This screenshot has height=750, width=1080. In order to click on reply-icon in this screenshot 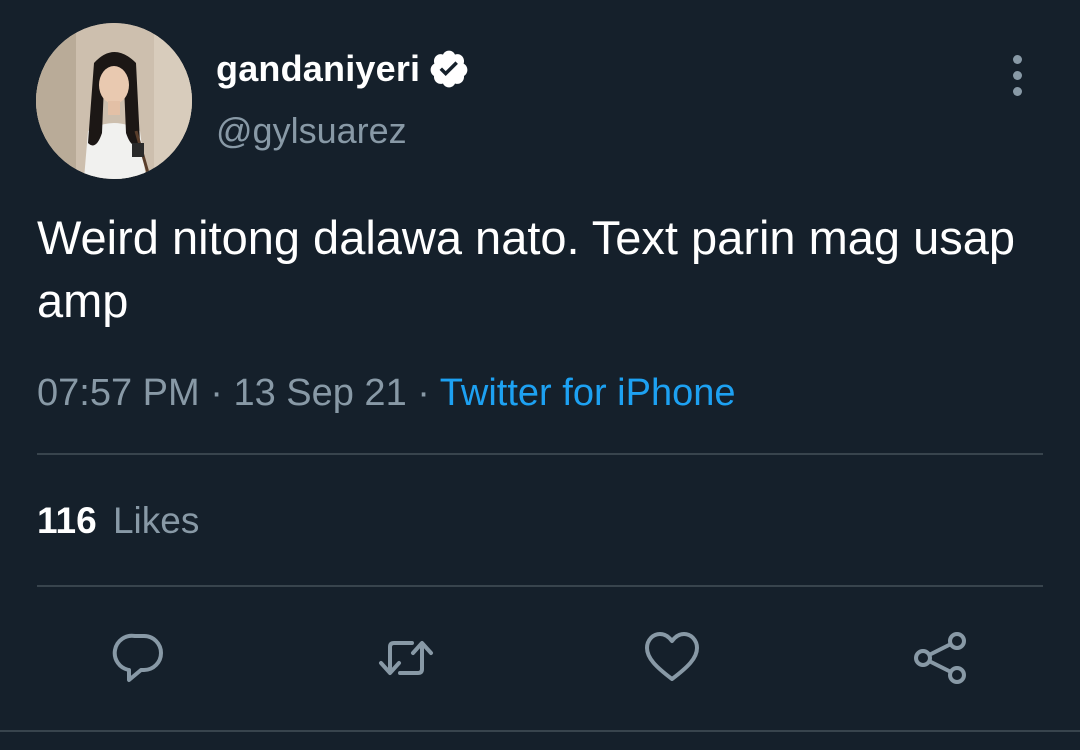, I will do `click(137, 657)`.